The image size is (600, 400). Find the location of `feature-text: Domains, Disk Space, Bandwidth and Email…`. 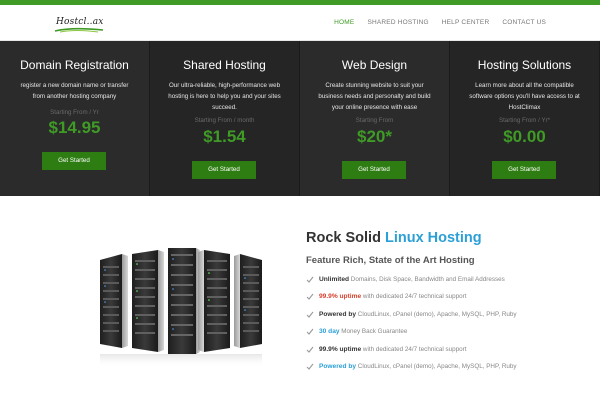

feature-text: Domains, Disk Space, Bandwidth and Email… is located at coordinates (427, 279).